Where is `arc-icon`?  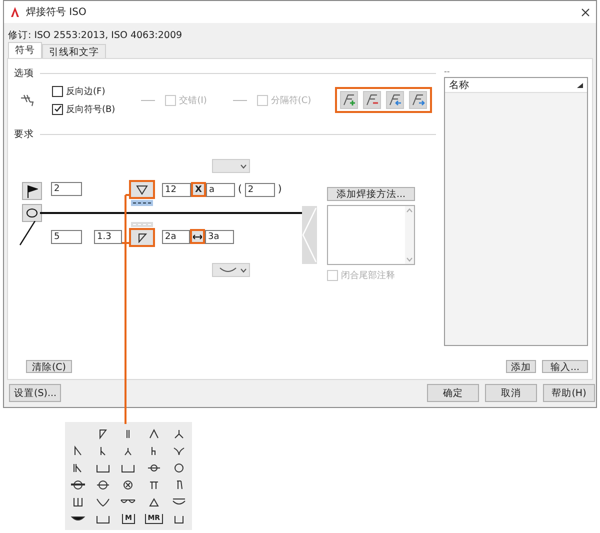 arc-icon is located at coordinates (228, 270).